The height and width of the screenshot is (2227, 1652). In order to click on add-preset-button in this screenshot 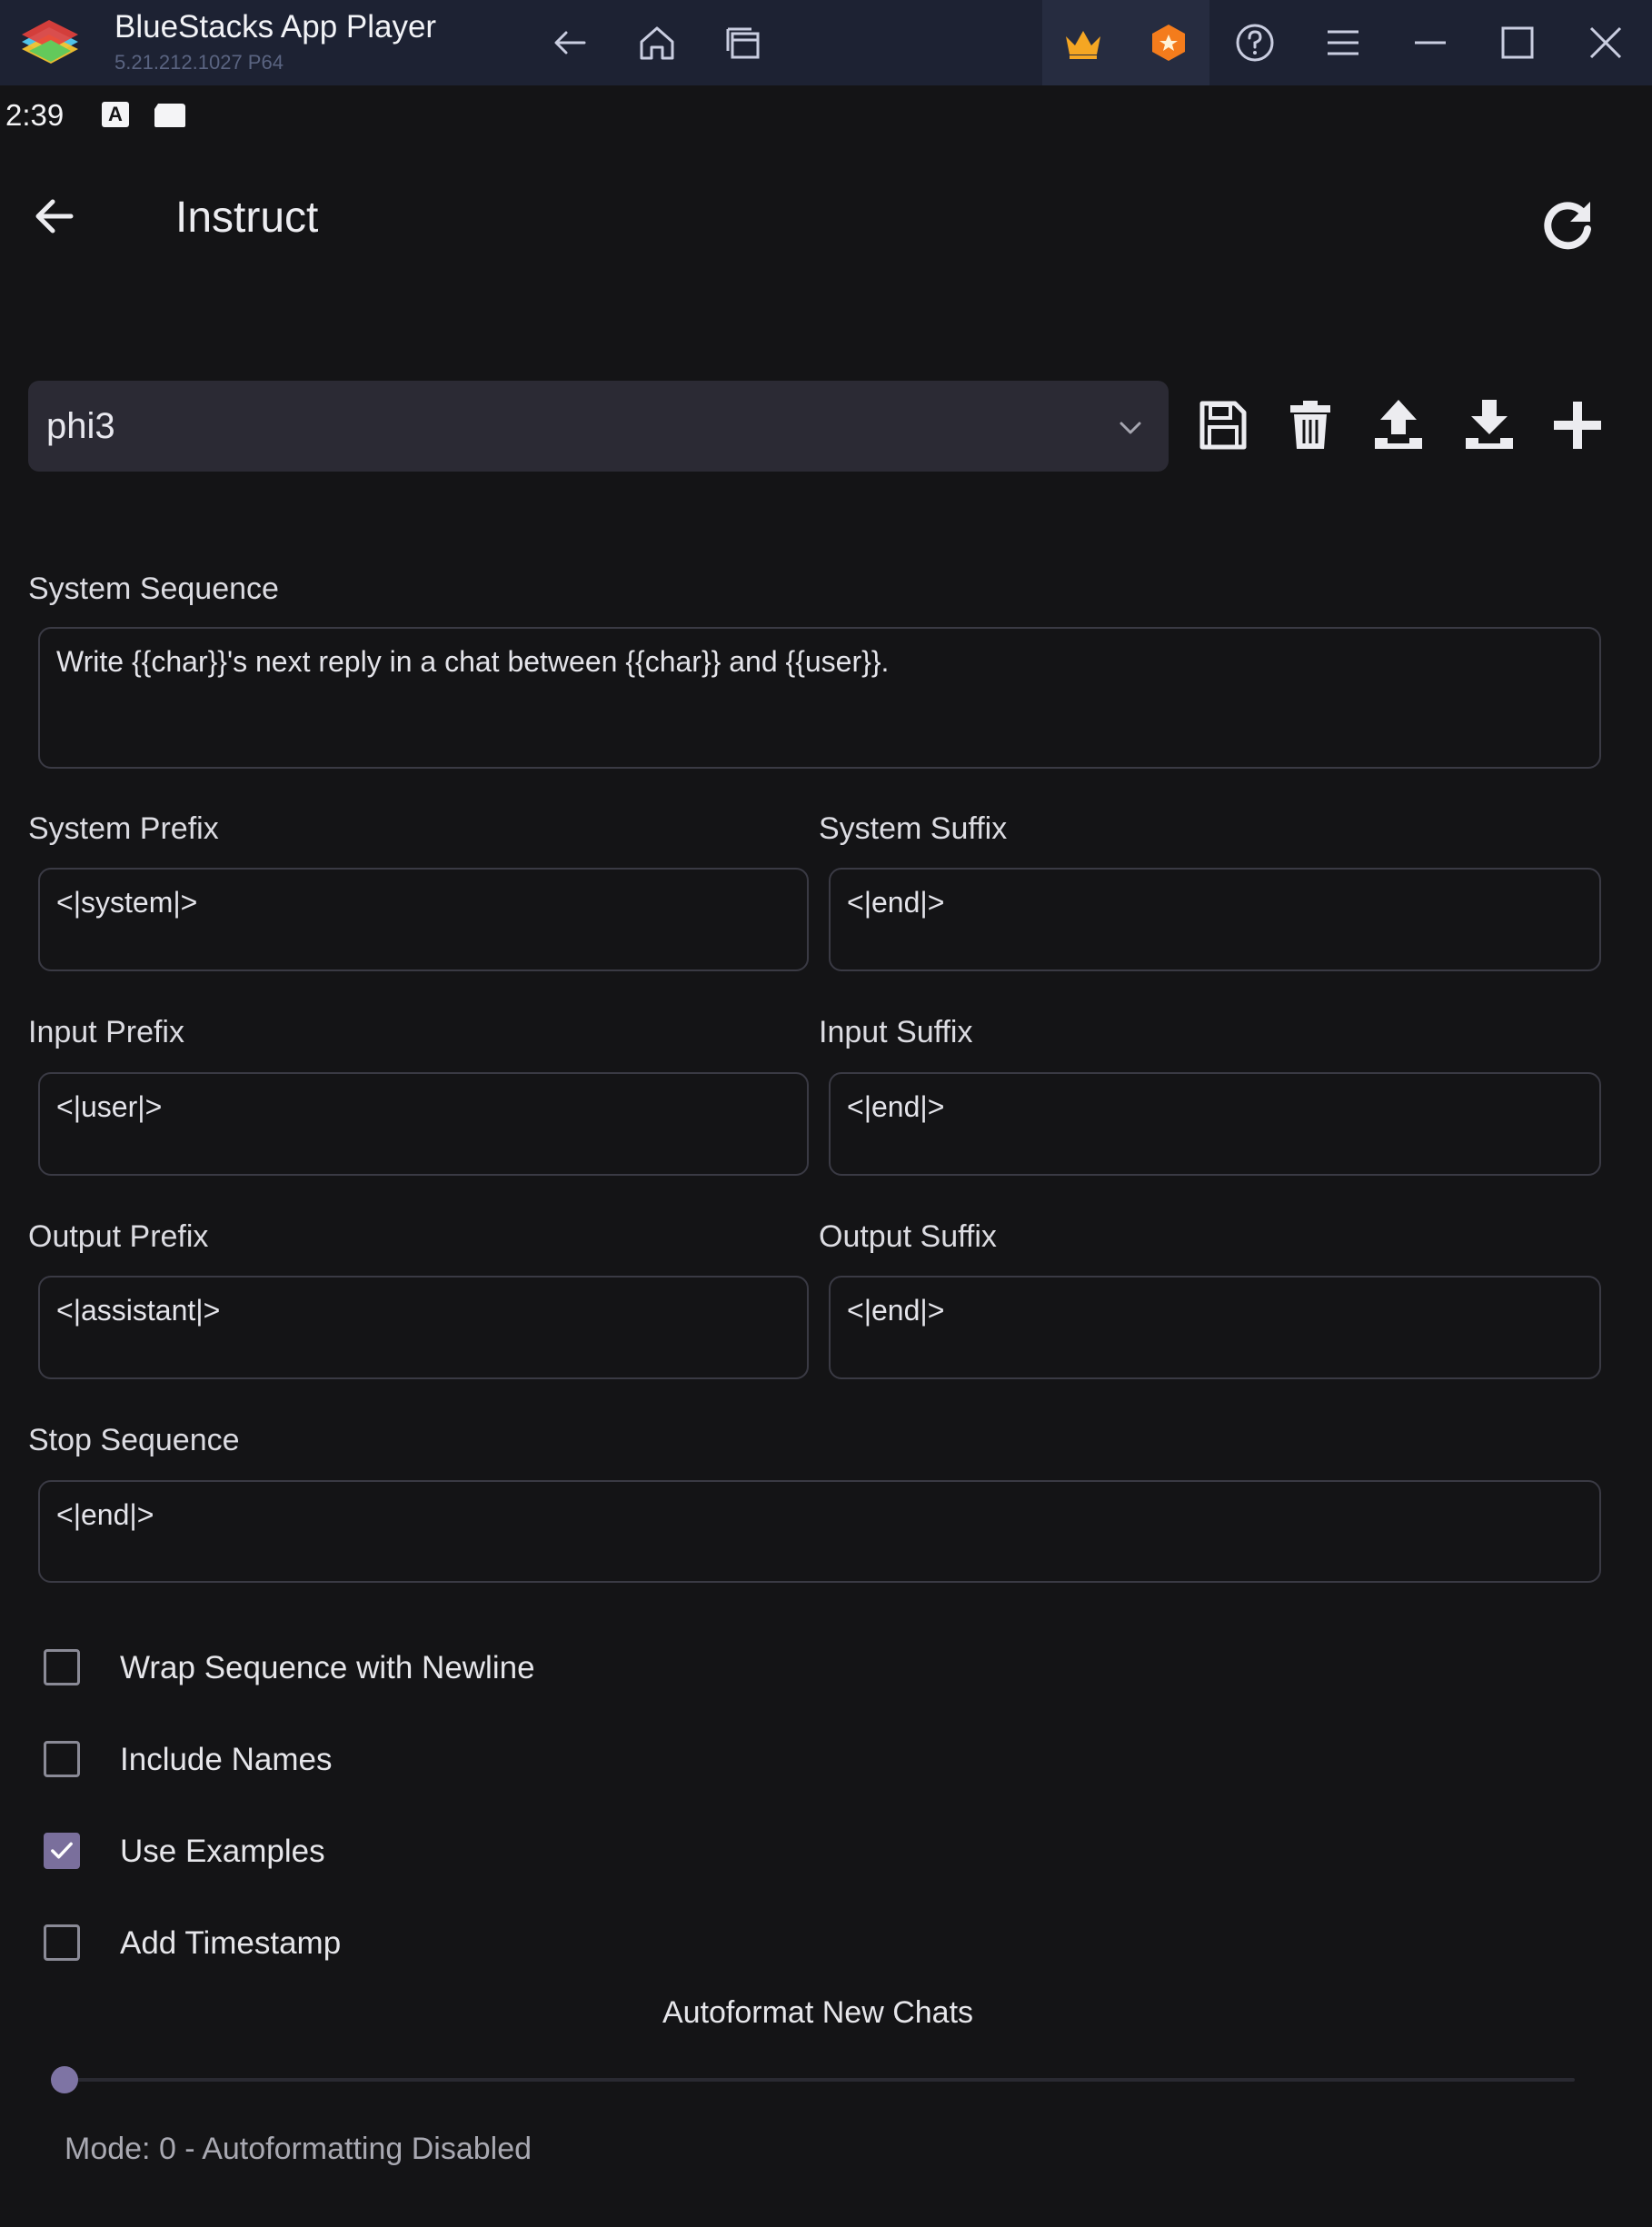, I will do `click(1577, 425)`.